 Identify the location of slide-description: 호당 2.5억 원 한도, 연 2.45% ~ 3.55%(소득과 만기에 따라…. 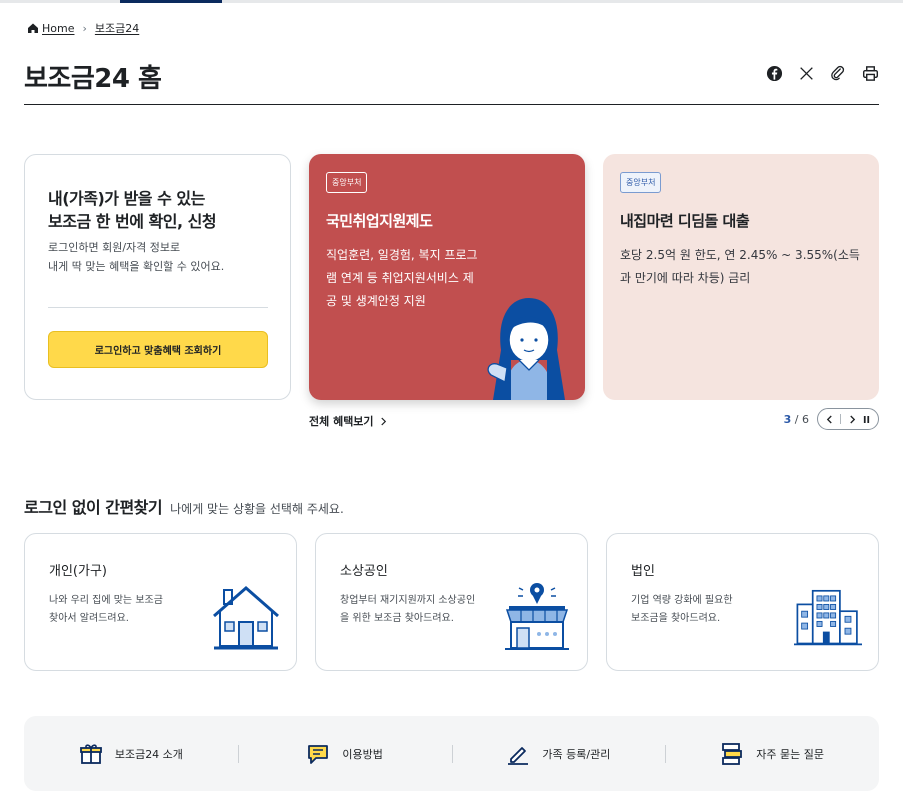
(740, 266).